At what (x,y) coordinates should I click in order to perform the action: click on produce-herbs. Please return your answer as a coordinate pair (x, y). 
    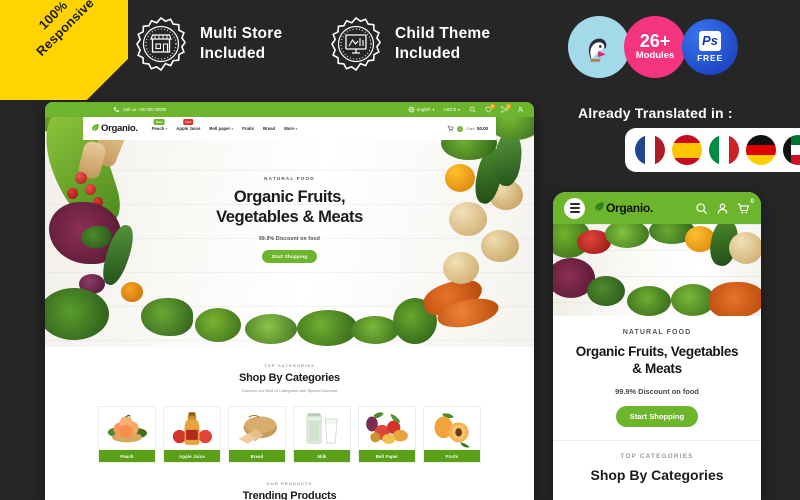
    Looking at the image, I should click on (167, 317).